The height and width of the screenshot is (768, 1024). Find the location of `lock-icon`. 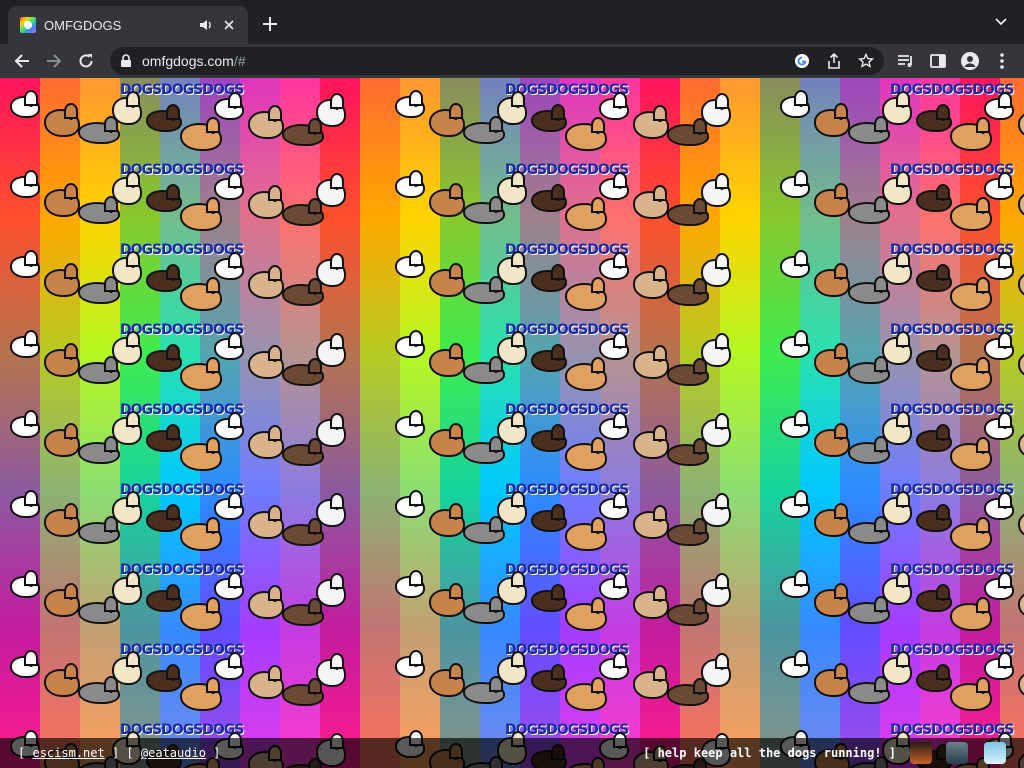

lock-icon is located at coordinates (127, 61).